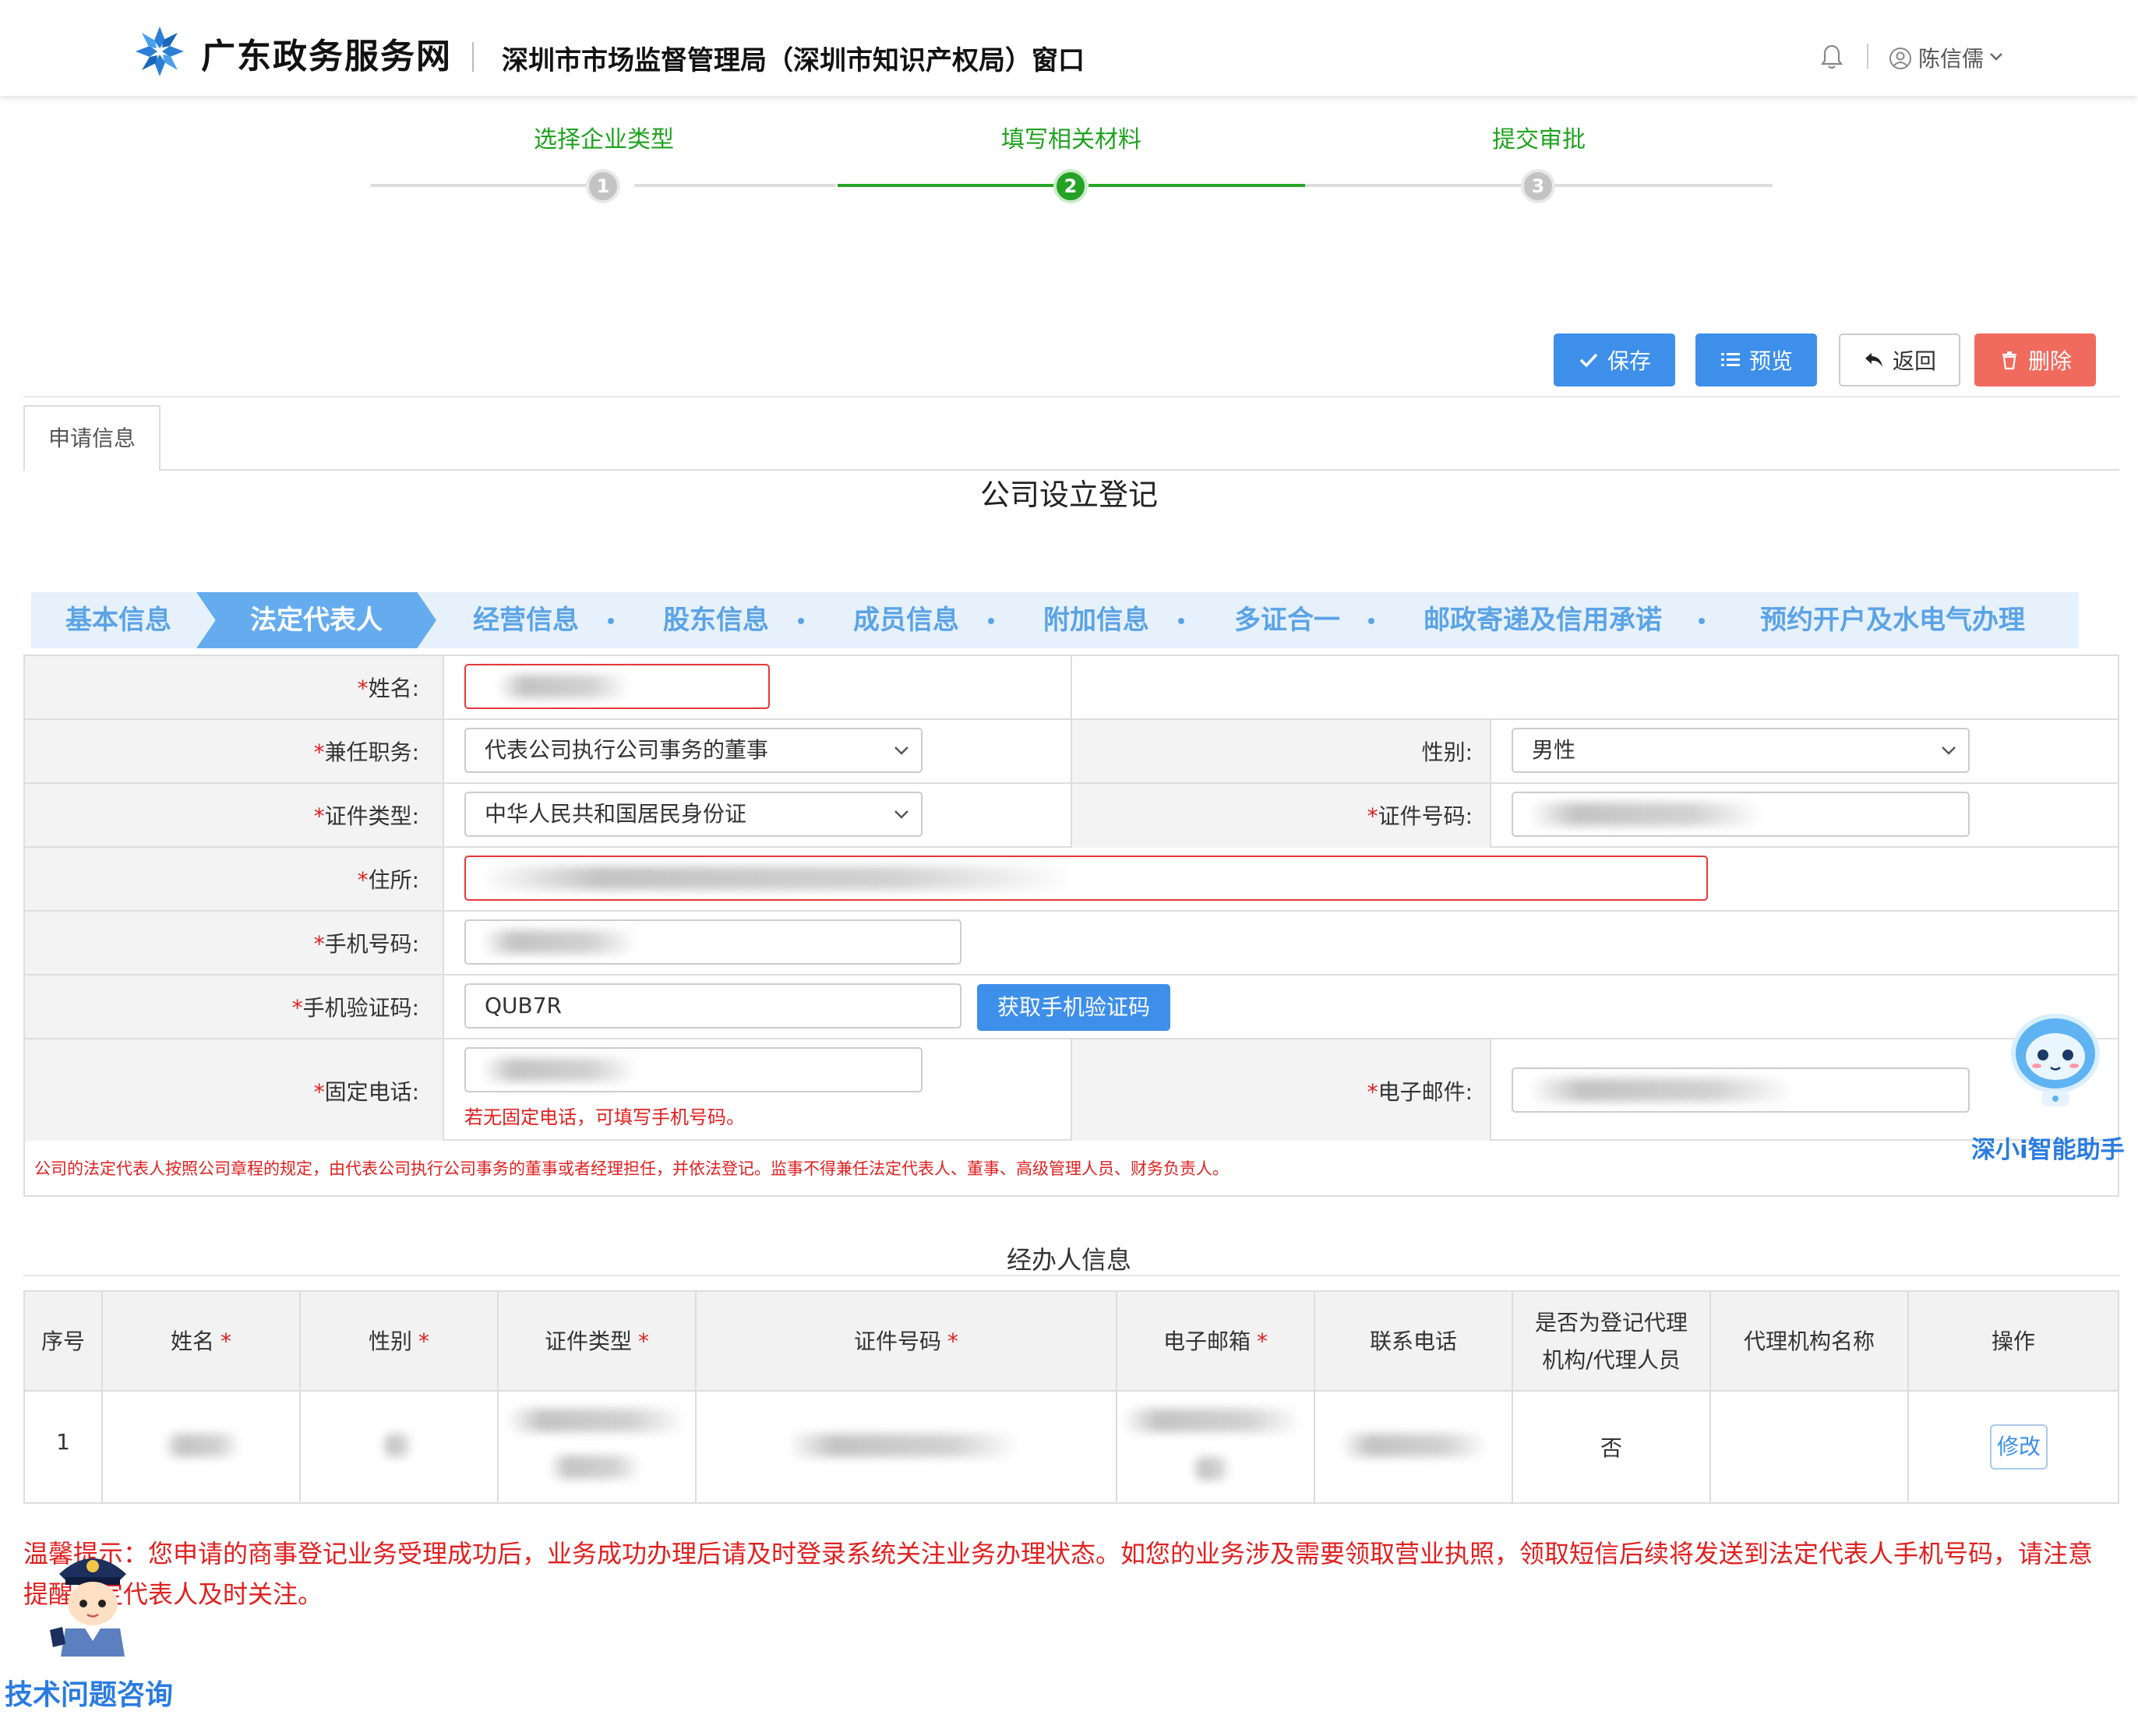  What do you see at coordinates (326, 53) in the screenshot?
I see `site-name: 广东政务服务网` at bounding box center [326, 53].